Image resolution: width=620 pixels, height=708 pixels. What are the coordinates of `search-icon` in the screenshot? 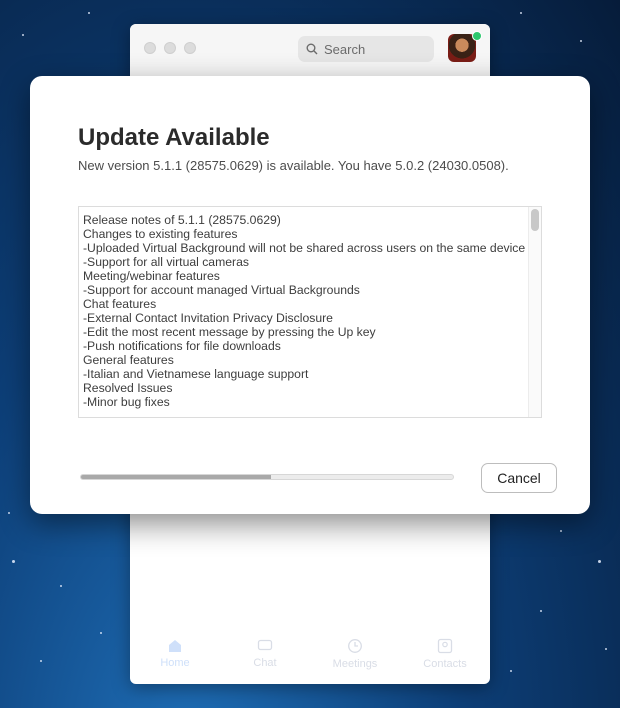 It's located at (312, 49).